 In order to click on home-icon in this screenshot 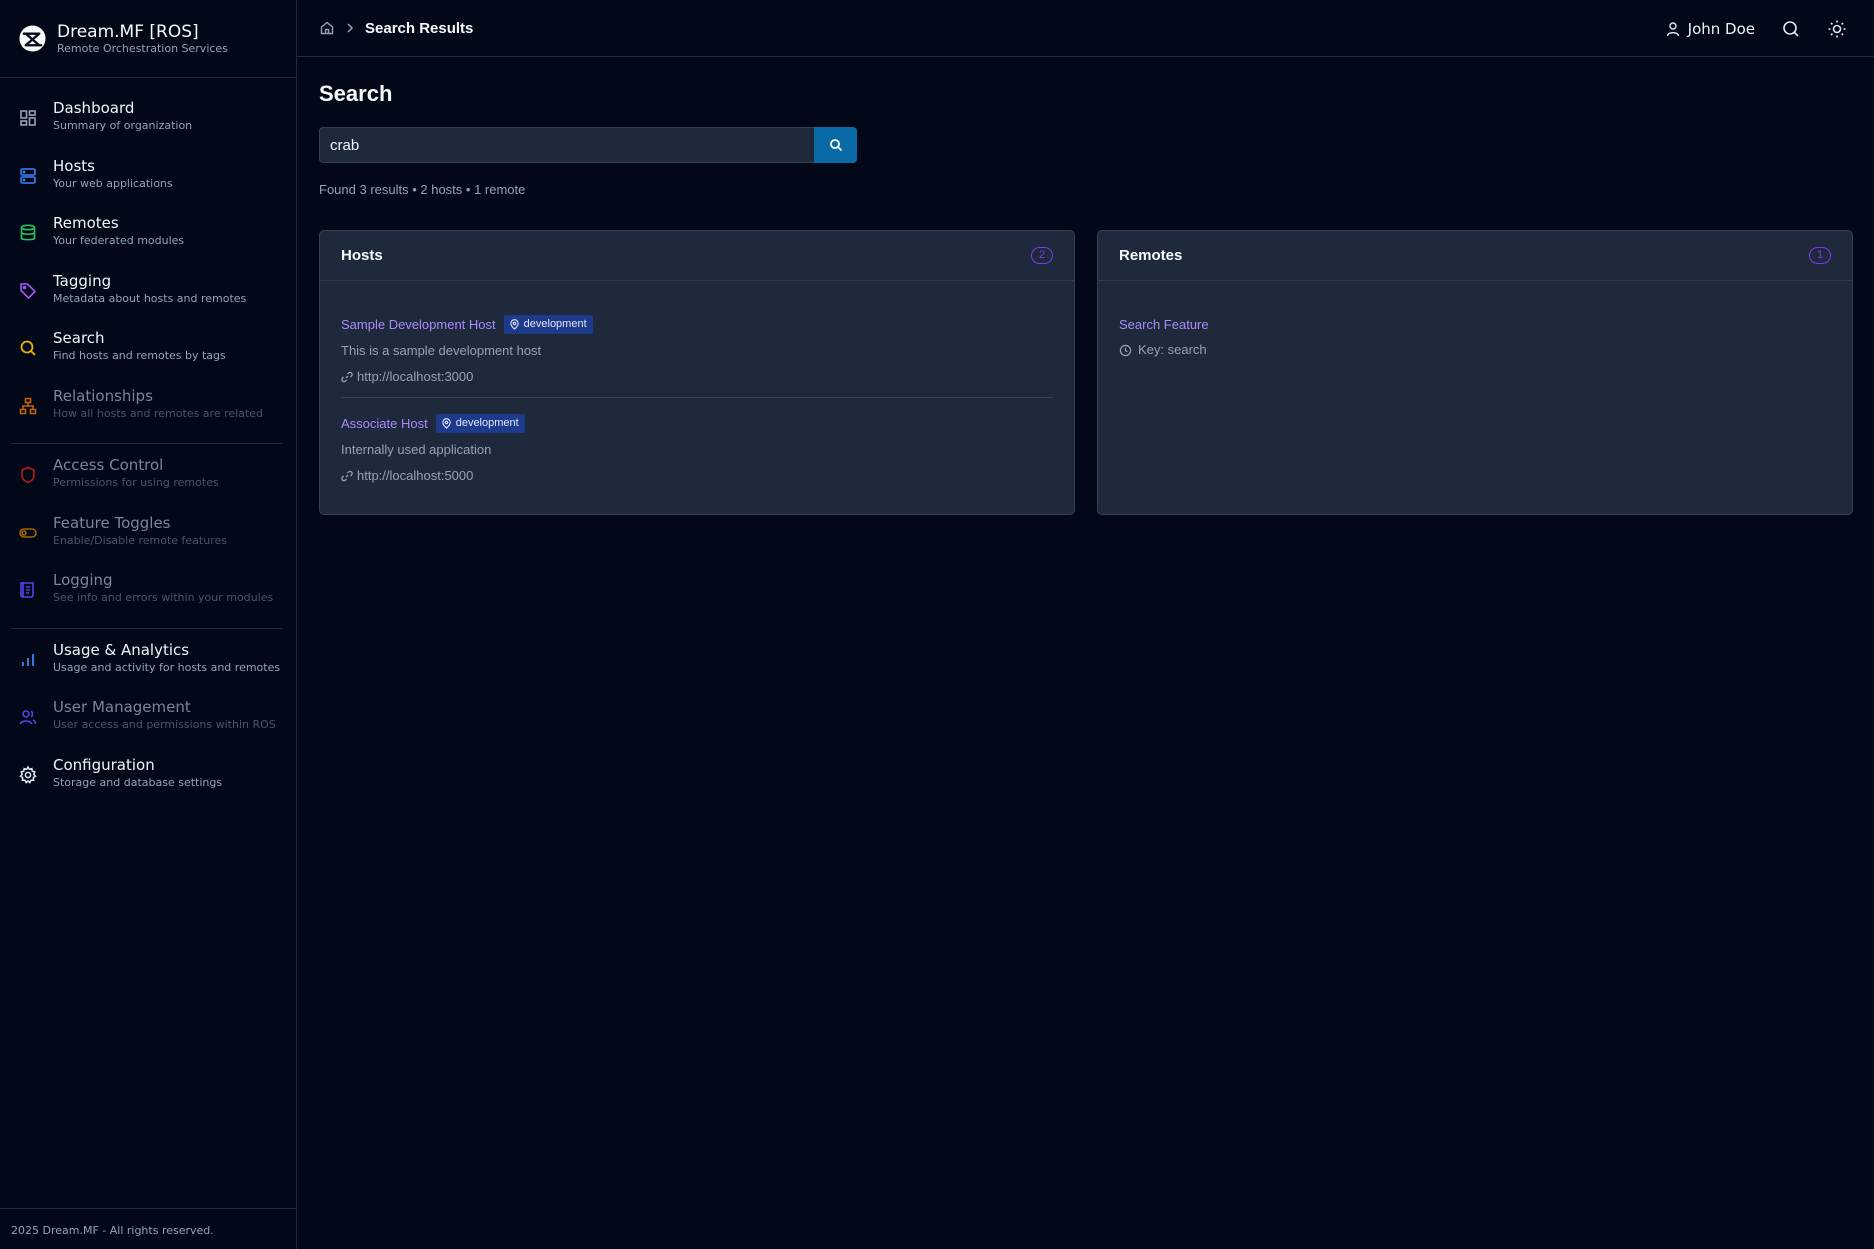, I will do `click(327, 28)`.